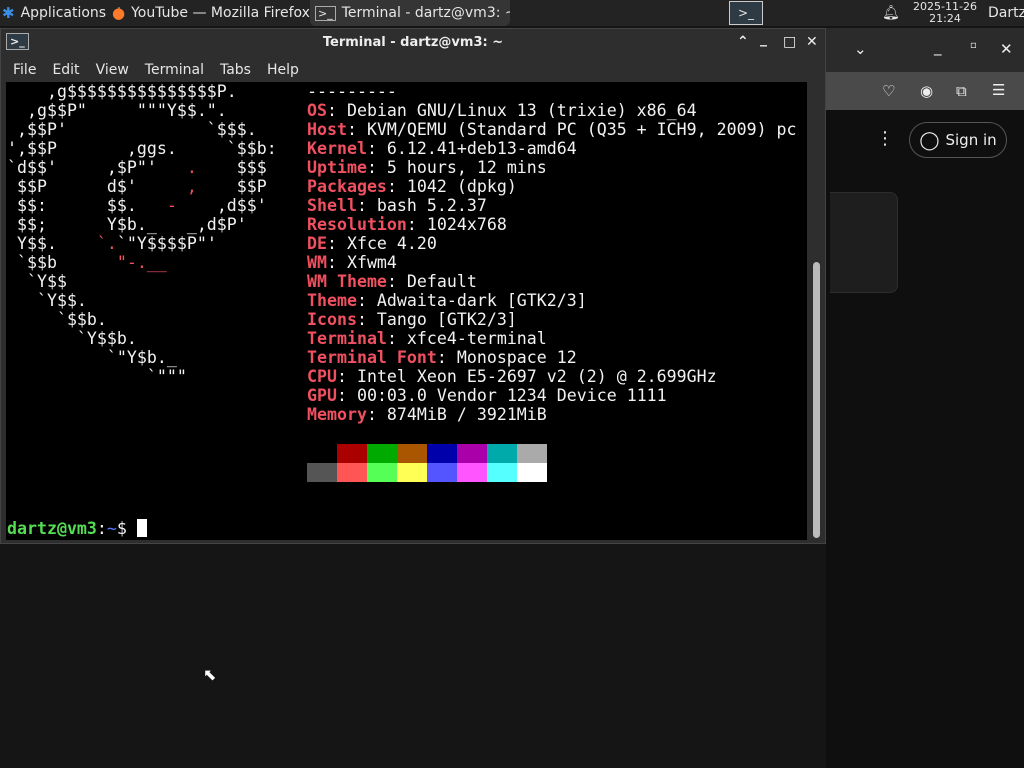 This screenshot has width=1024, height=768. Describe the element at coordinates (283, 70) in the screenshot. I see `menu-help: Help` at that location.